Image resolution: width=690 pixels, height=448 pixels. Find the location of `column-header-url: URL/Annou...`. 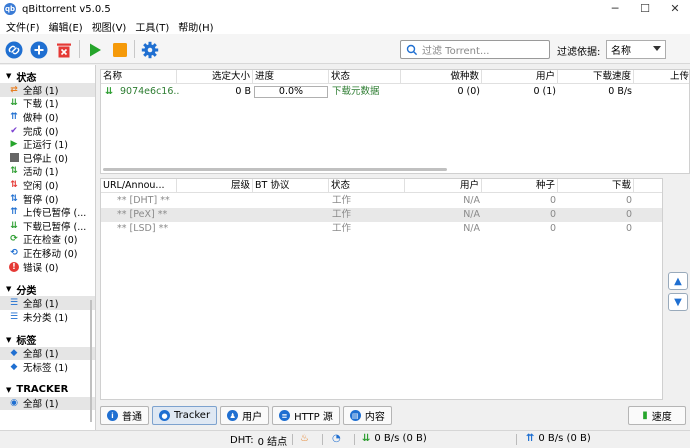

column-header-url: URL/Annou... is located at coordinates (139, 186).